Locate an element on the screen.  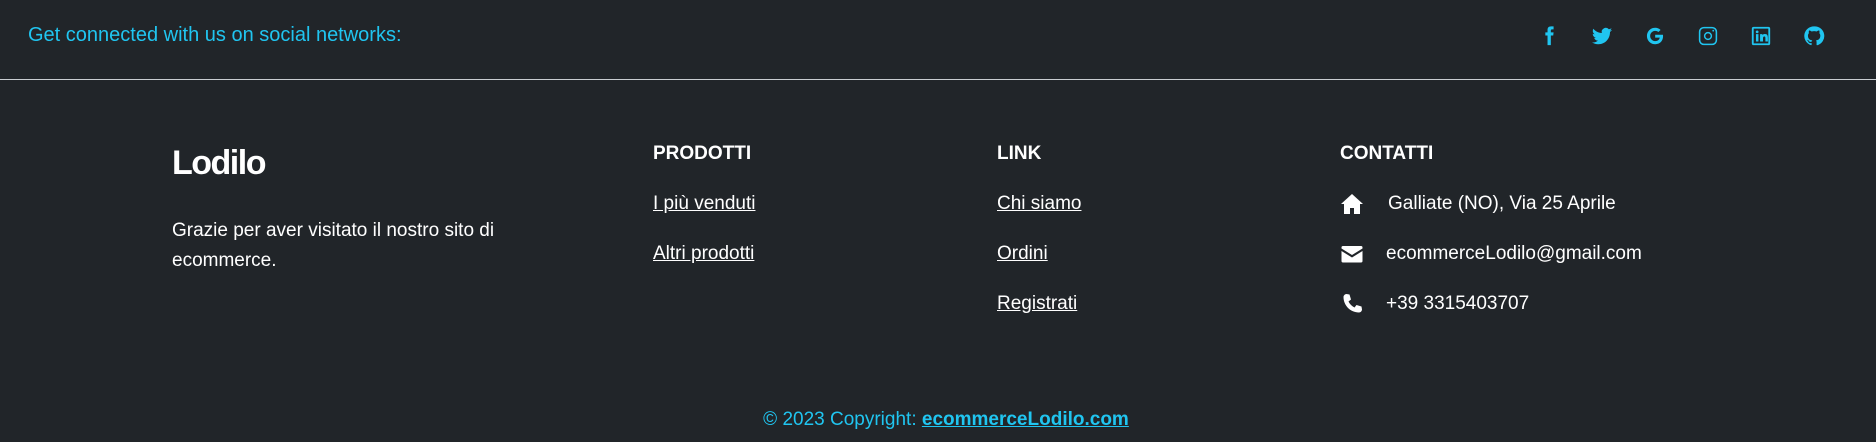
links-column: LINK Chi siamo Ordini Registrati is located at coordinates (1039, 229).